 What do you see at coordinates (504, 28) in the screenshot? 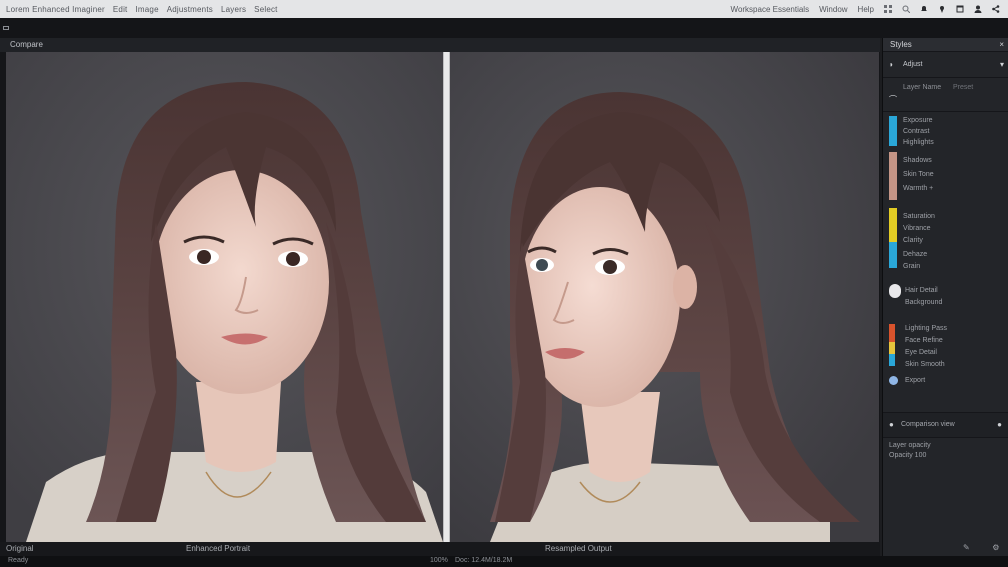
I see `options-bar` at bounding box center [504, 28].